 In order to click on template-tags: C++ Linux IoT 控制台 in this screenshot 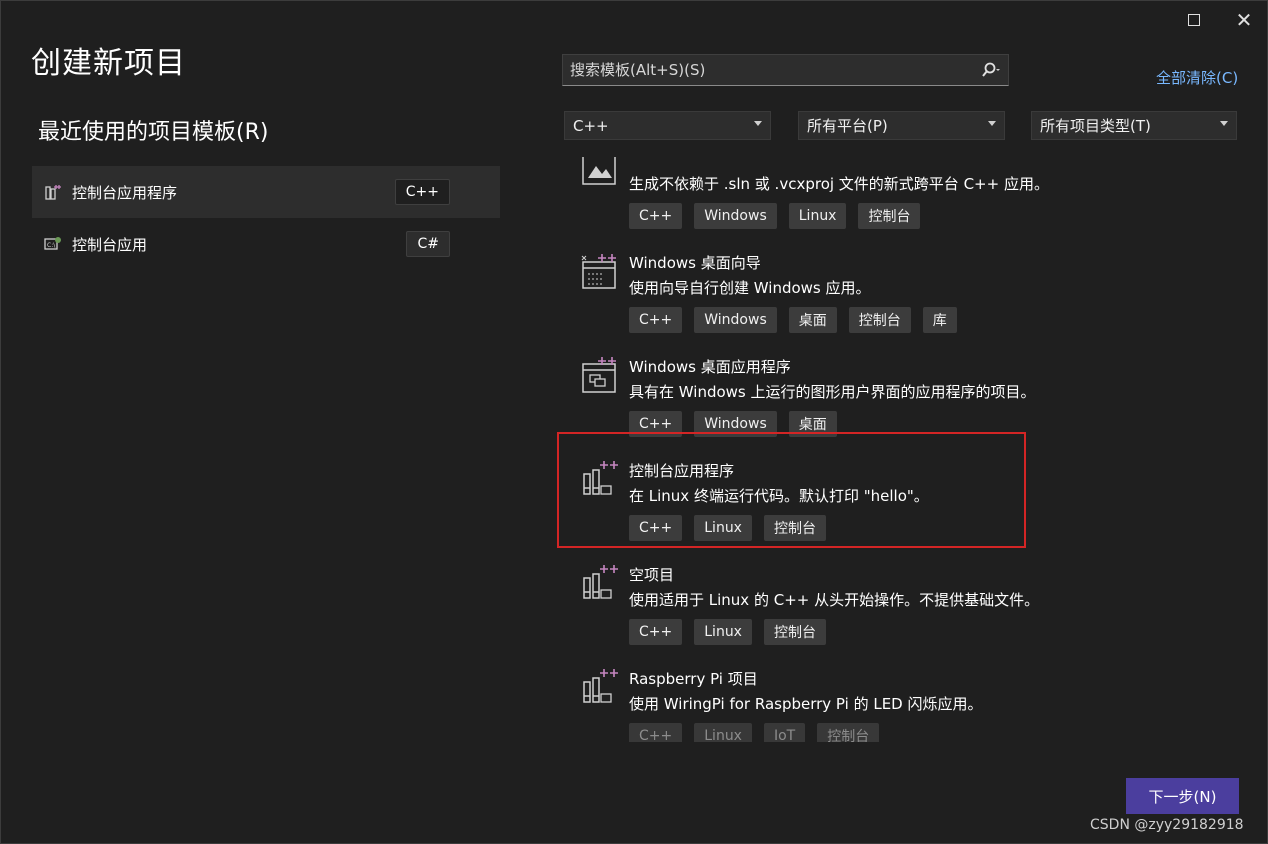, I will do `click(754, 732)`.